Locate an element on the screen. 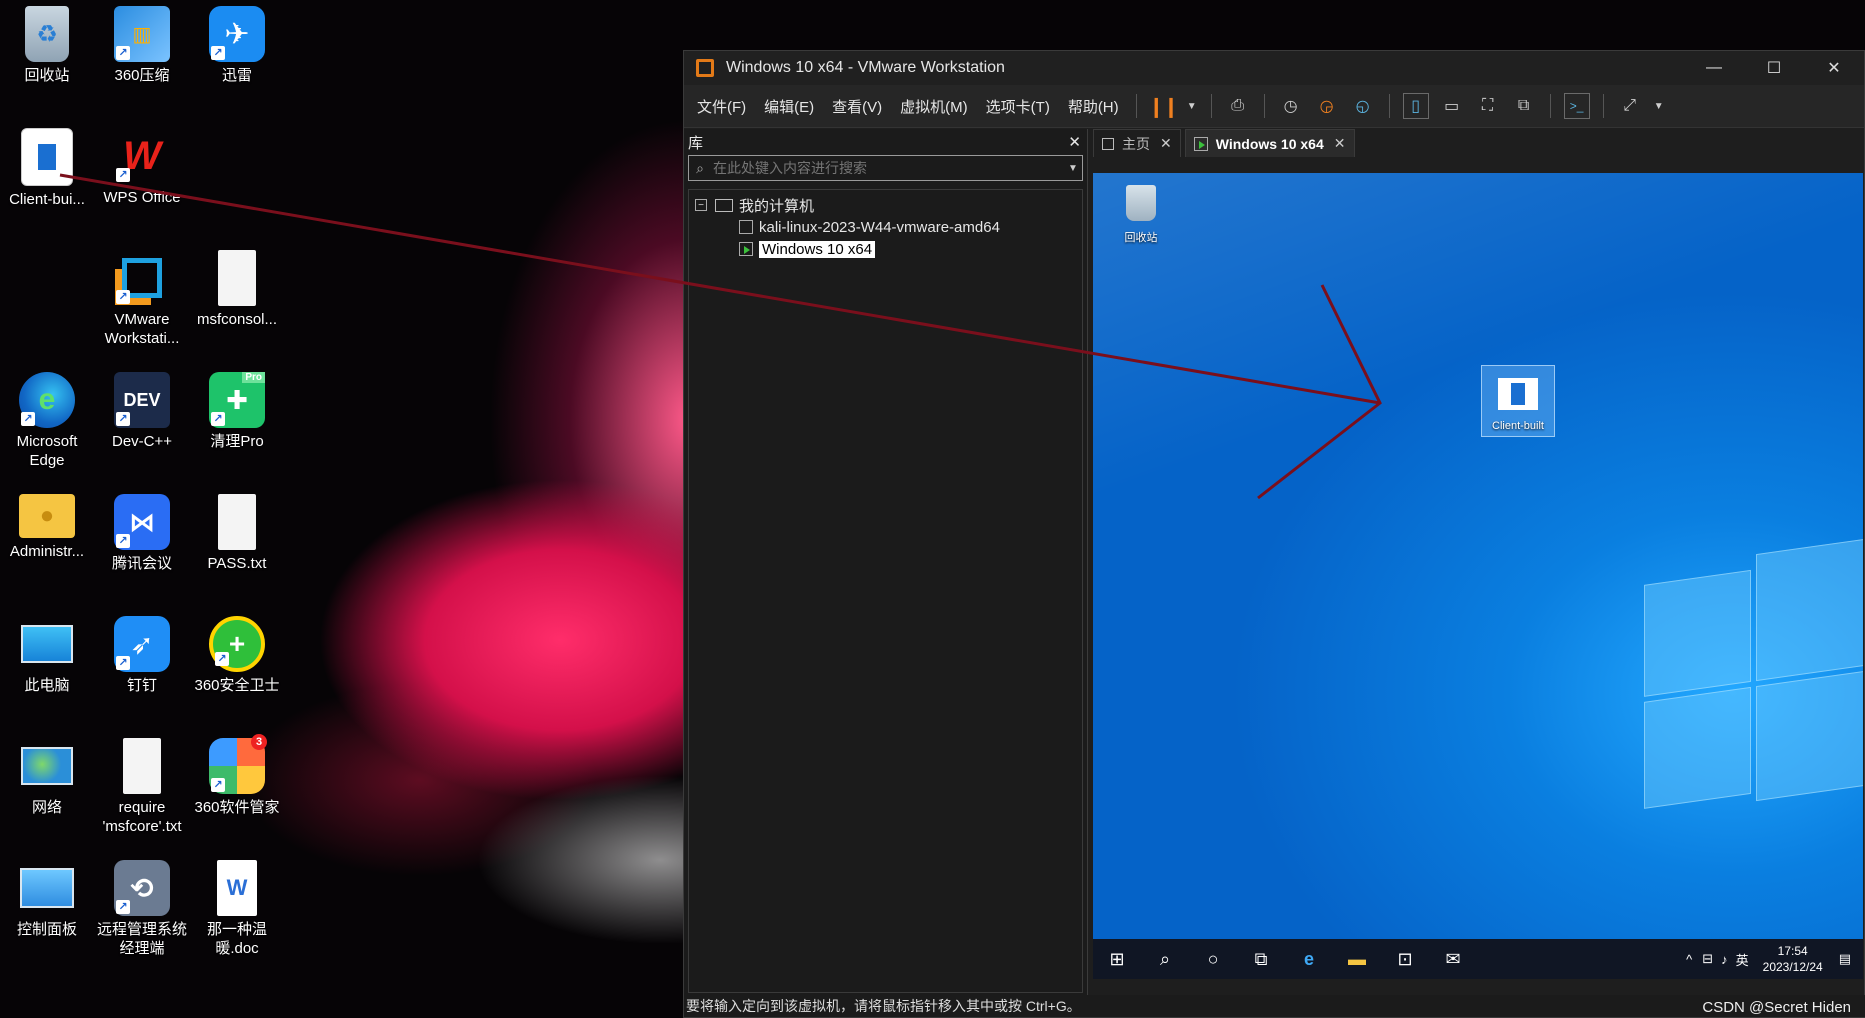 This screenshot has width=1865, height=1018. desktop-icon-tencent-meeting: ⋈ ↗ 腾讯会议 is located at coordinates (142, 533).